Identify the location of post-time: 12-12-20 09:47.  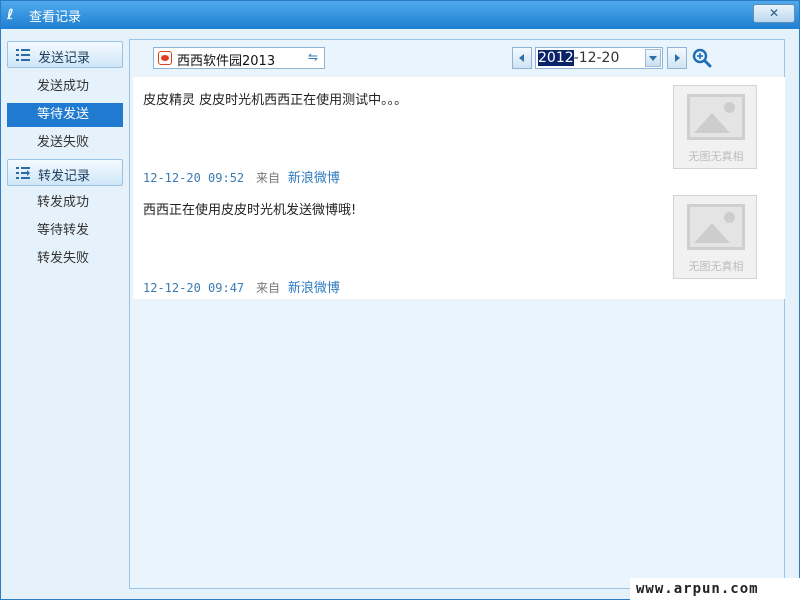
(194, 288).